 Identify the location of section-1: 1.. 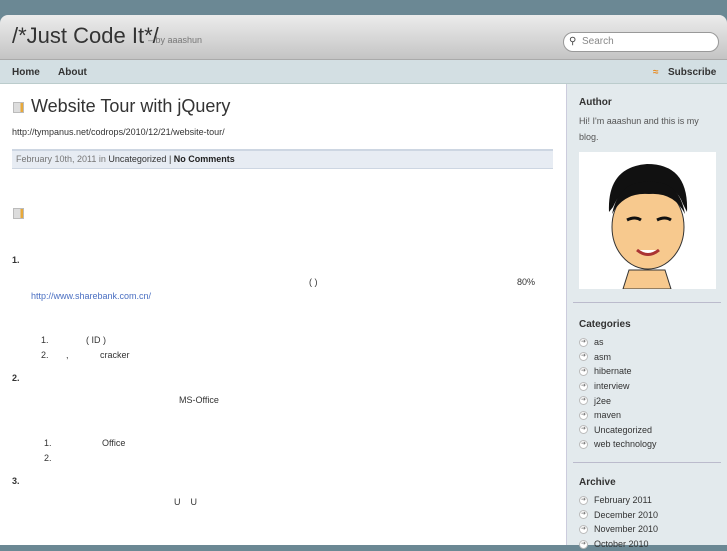
(16, 260).